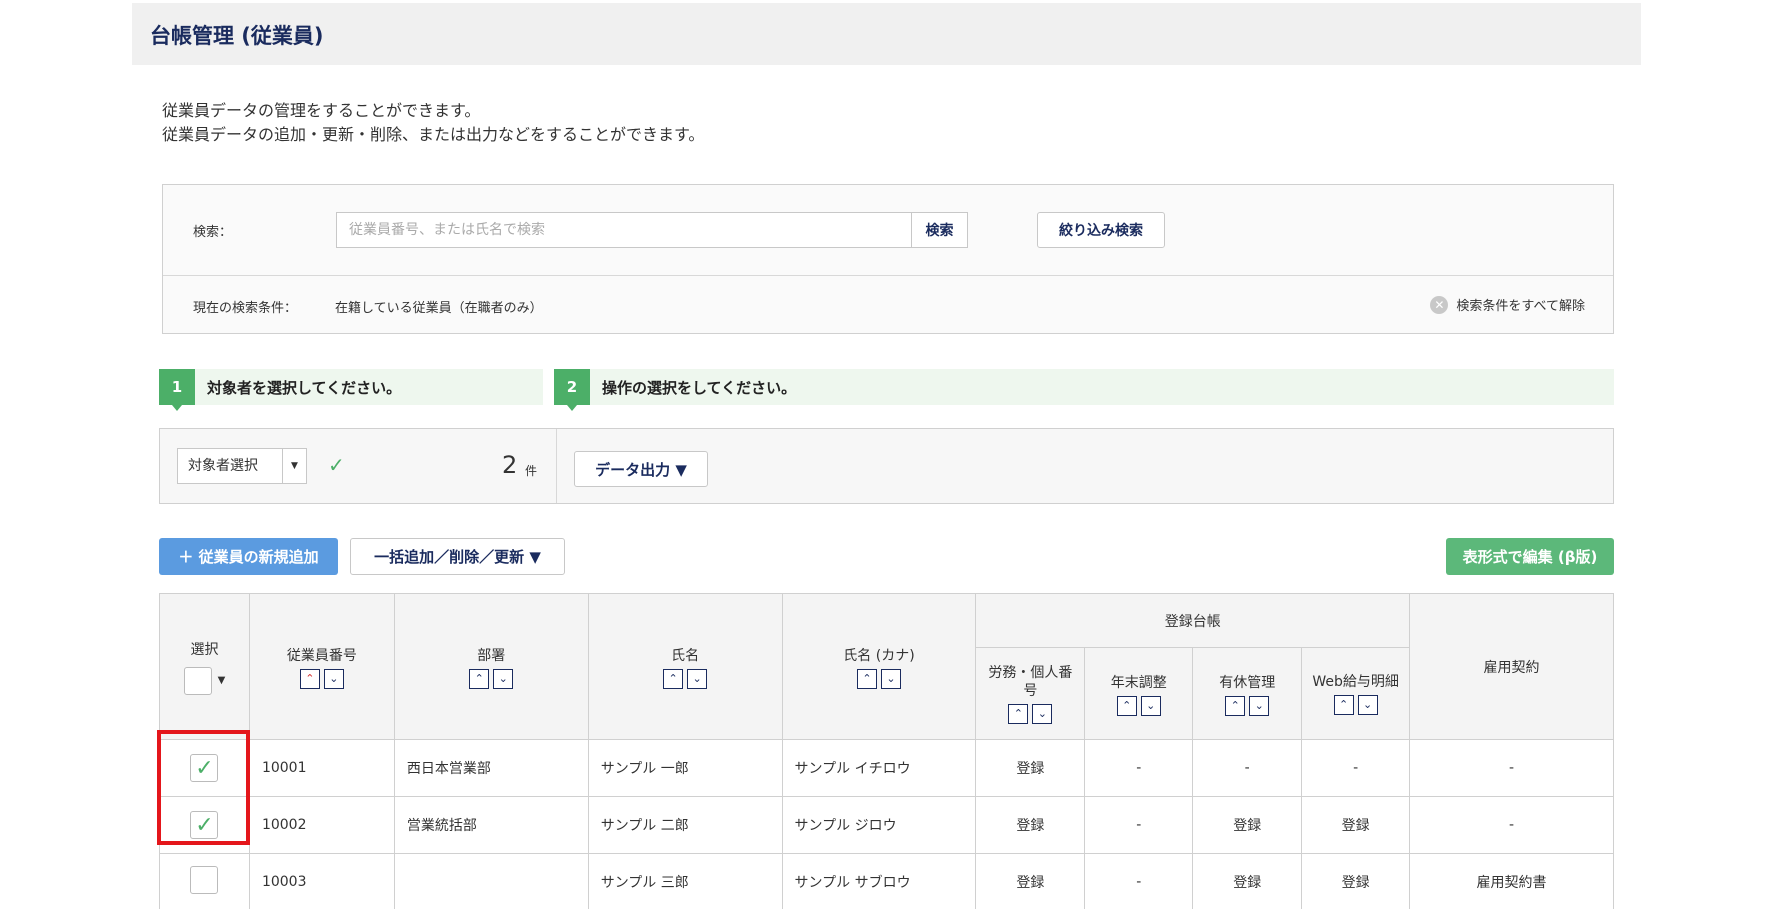  Describe the element at coordinates (1355, 681) in the screenshot. I see `header-web-pay-label: Web給与明細` at that location.